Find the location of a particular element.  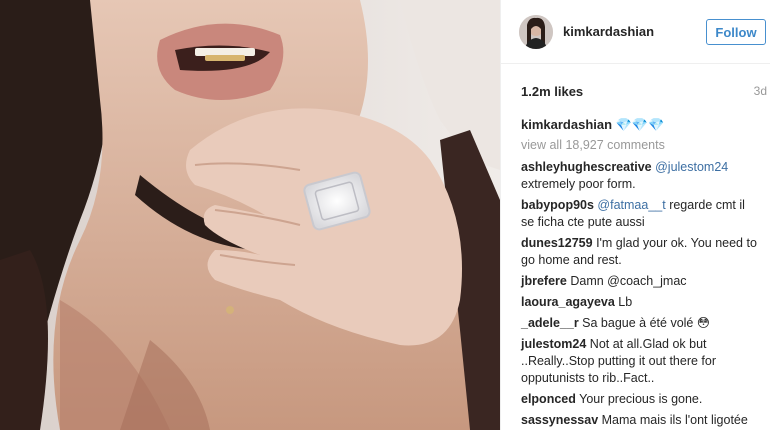

post-username: kimkardashian is located at coordinates (608, 31).